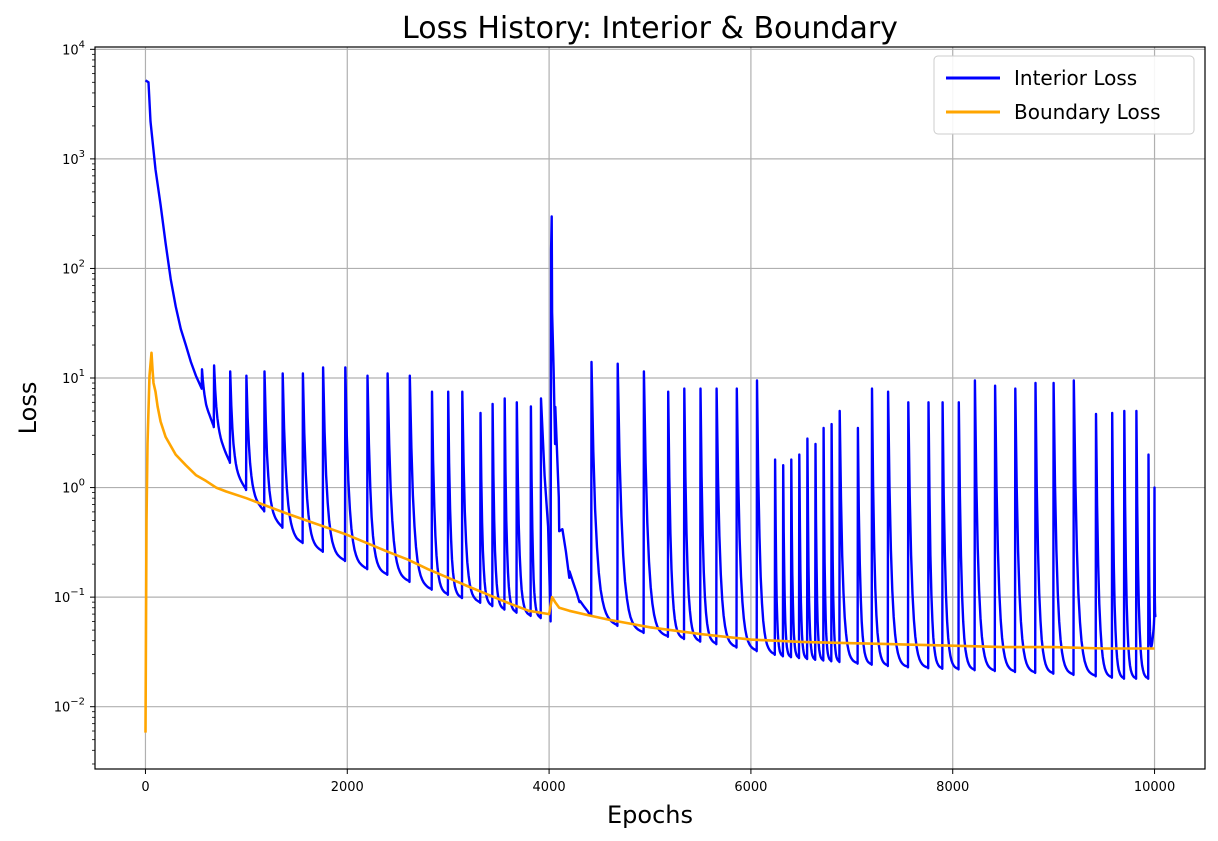 The height and width of the screenshot is (841, 1218). What do you see at coordinates (1154, 787) in the screenshot?
I see `x-tick-label: 10000` at bounding box center [1154, 787].